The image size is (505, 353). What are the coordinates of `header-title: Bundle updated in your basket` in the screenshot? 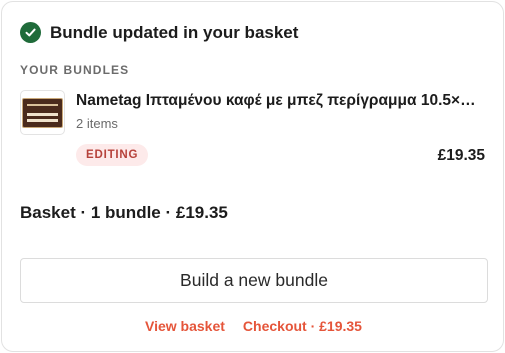 It's located at (174, 32).